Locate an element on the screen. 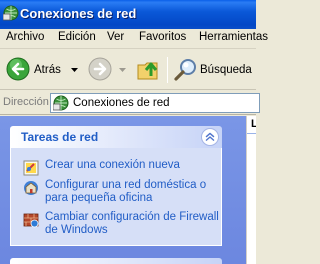 The image size is (320, 264). content-header-divider is located at coordinates (251, 133).